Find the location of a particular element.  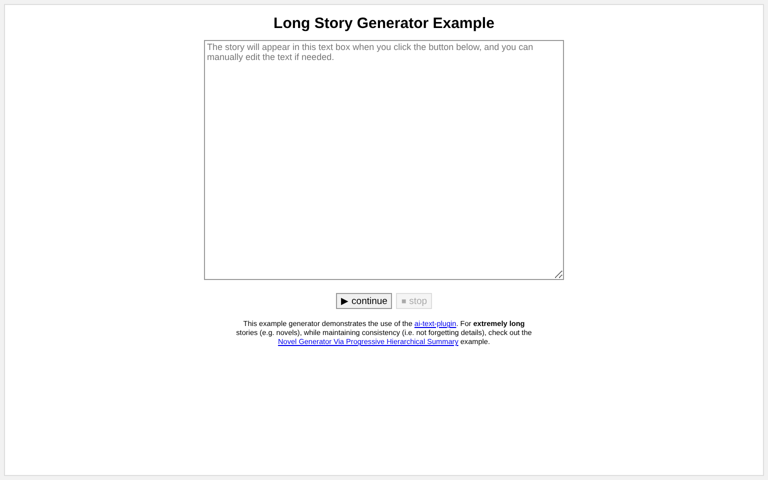

continue-button: ▶ continue is located at coordinates (364, 301).